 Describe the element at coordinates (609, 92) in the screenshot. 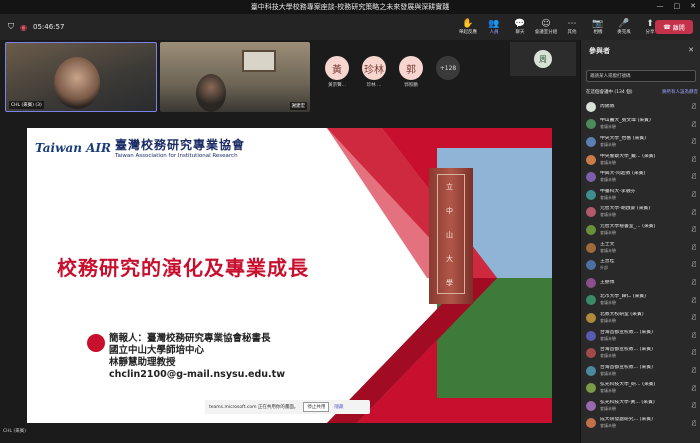

I see `group-label: 在這個會議中 (134 個)` at that location.